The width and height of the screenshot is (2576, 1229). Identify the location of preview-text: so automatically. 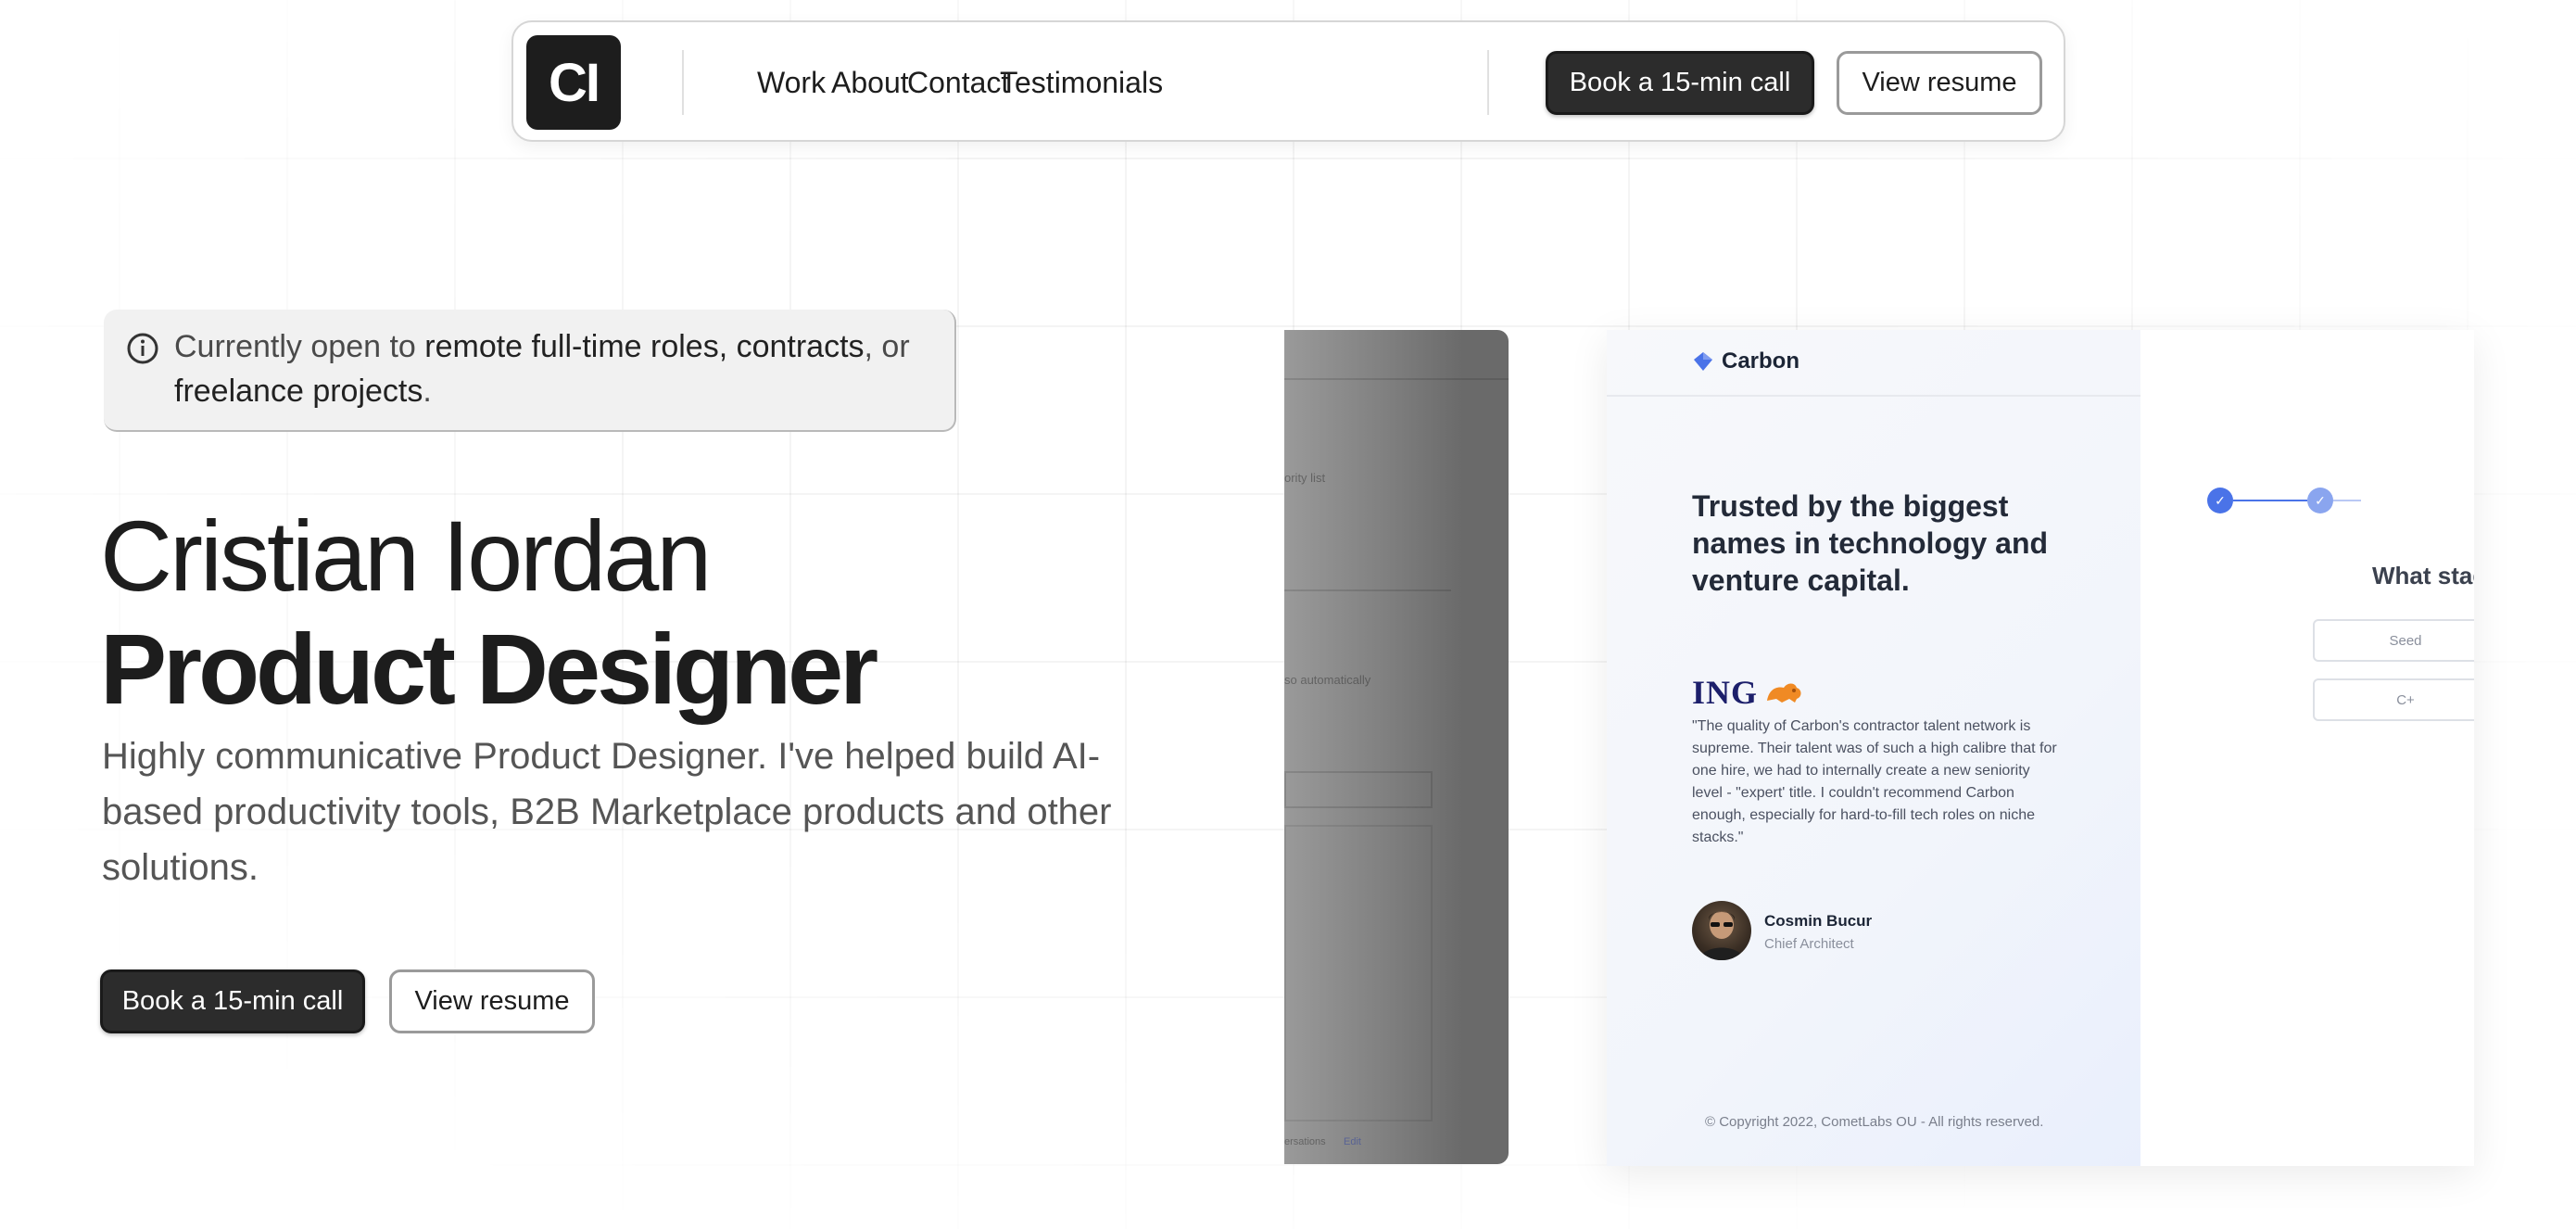
(1327, 680).